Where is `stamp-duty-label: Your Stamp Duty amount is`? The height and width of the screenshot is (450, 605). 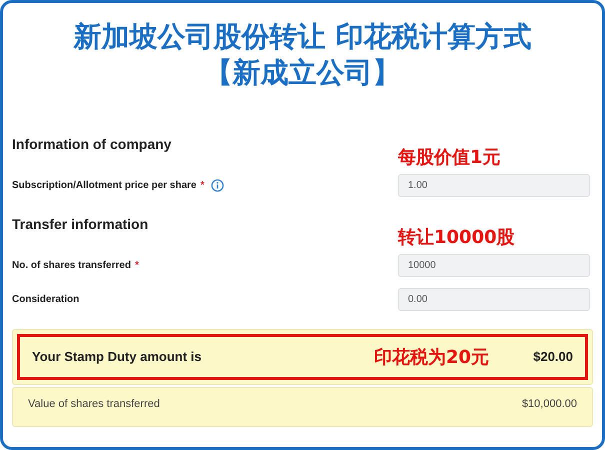
stamp-duty-label: Your Stamp Duty amount is is located at coordinates (117, 357).